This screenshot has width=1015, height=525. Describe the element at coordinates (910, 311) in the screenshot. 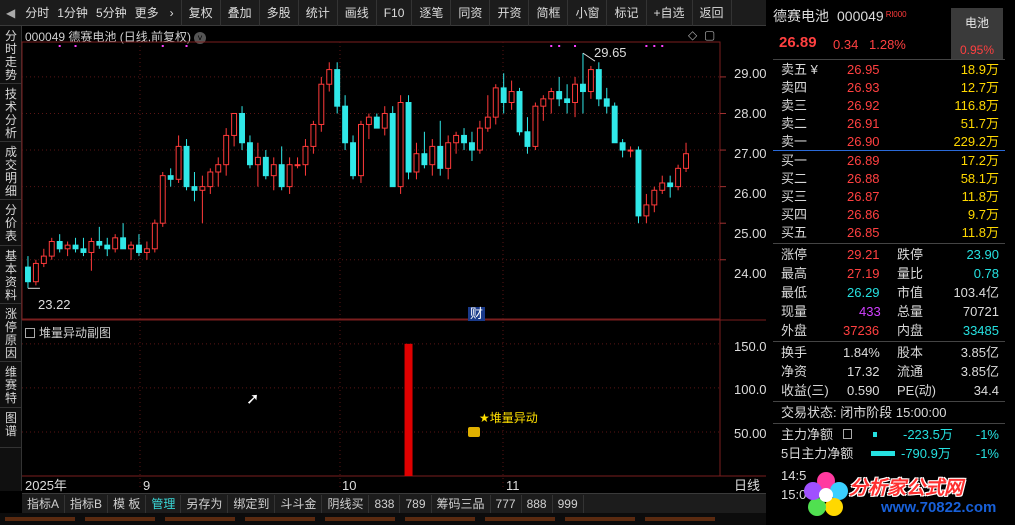

I see `label: 总量` at that location.